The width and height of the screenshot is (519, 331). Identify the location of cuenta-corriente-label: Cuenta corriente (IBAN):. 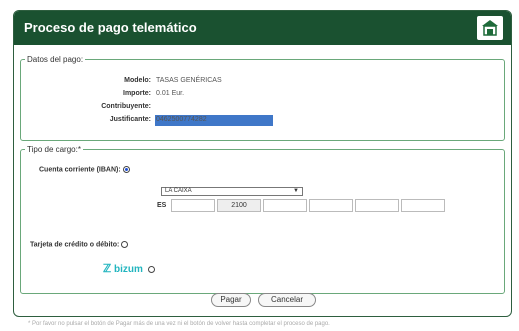
(80, 170).